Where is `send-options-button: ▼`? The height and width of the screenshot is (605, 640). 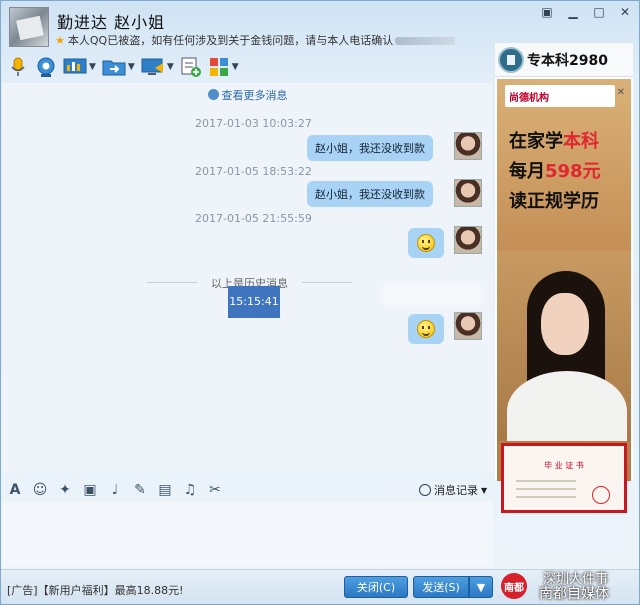 send-options-button: ▼ is located at coordinates (481, 587).